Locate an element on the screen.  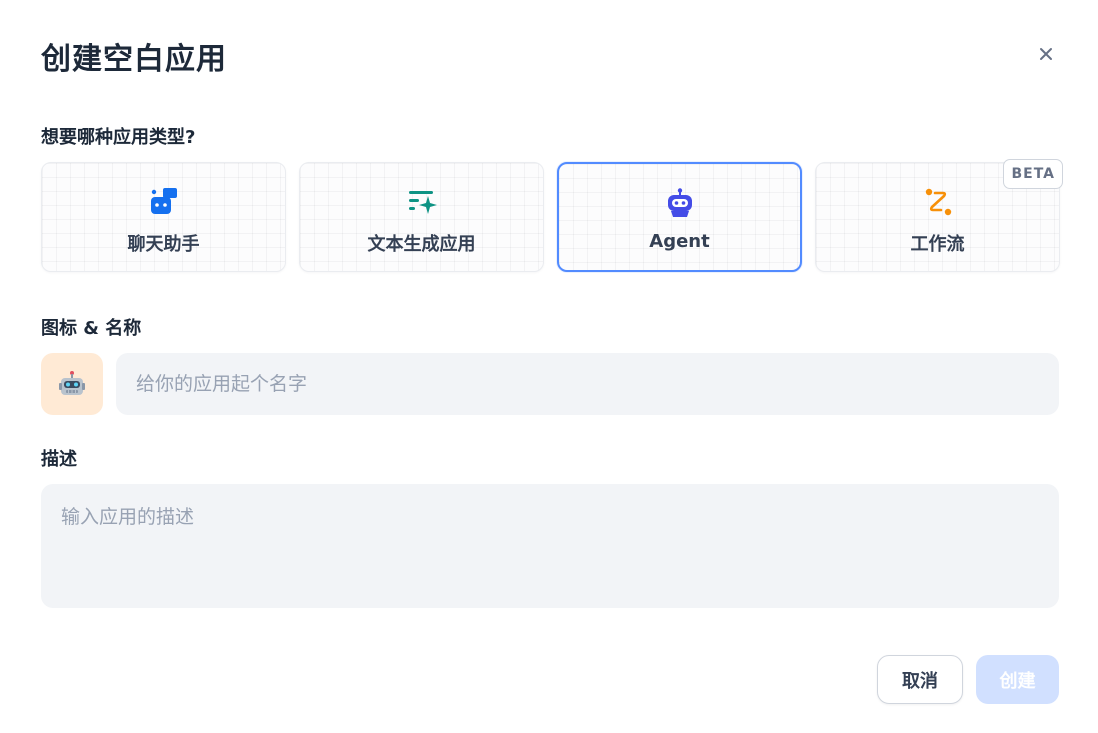
app-type-options: 聊天助手 文本生成应用 Agent 工作流 BETA is located at coordinates (552, 215).